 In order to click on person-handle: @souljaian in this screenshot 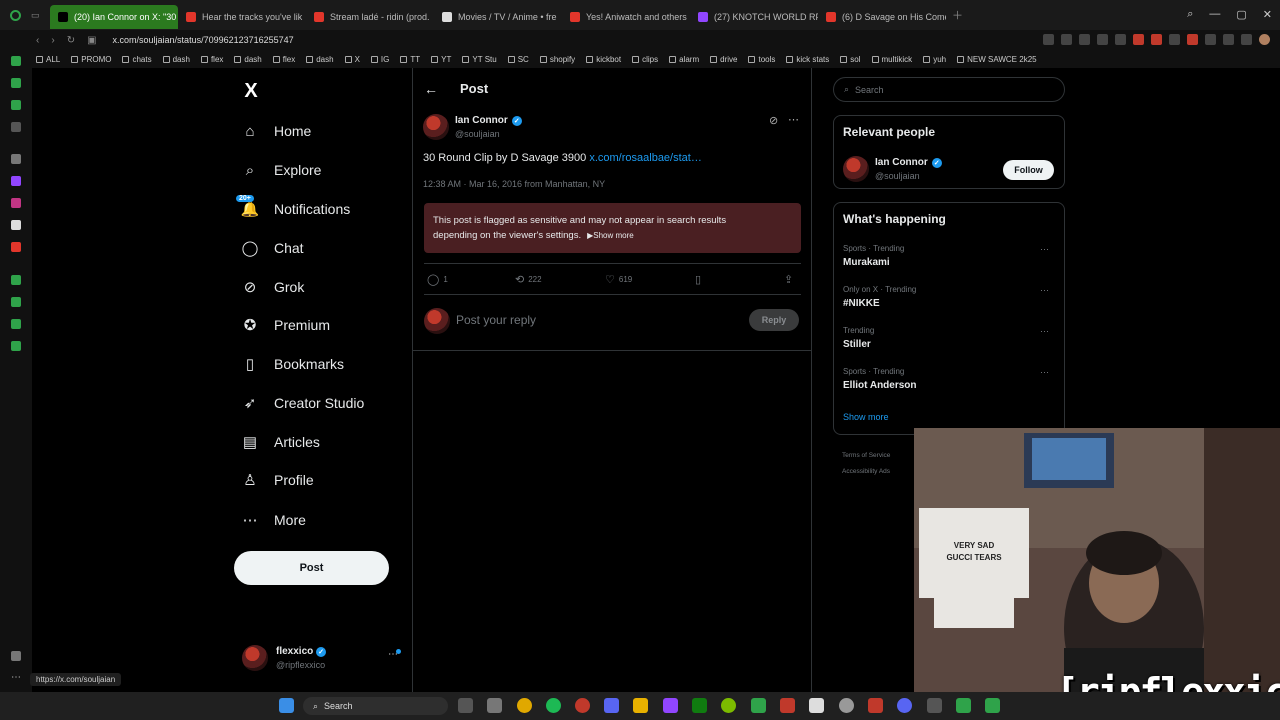, I will do `click(897, 176)`.